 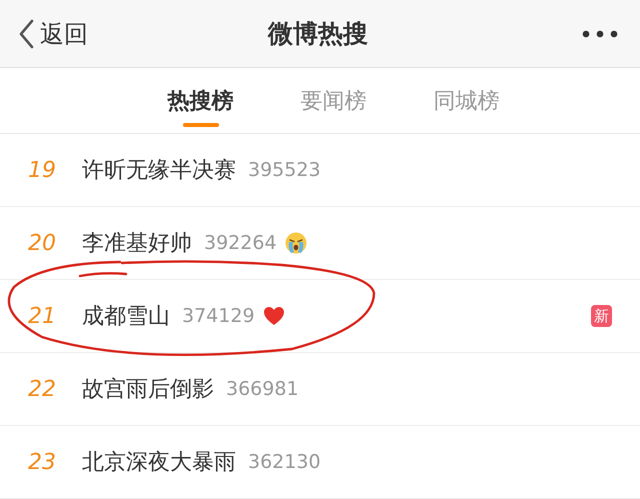 I want to click on search-count: 374129, so click(x=218, y=316).